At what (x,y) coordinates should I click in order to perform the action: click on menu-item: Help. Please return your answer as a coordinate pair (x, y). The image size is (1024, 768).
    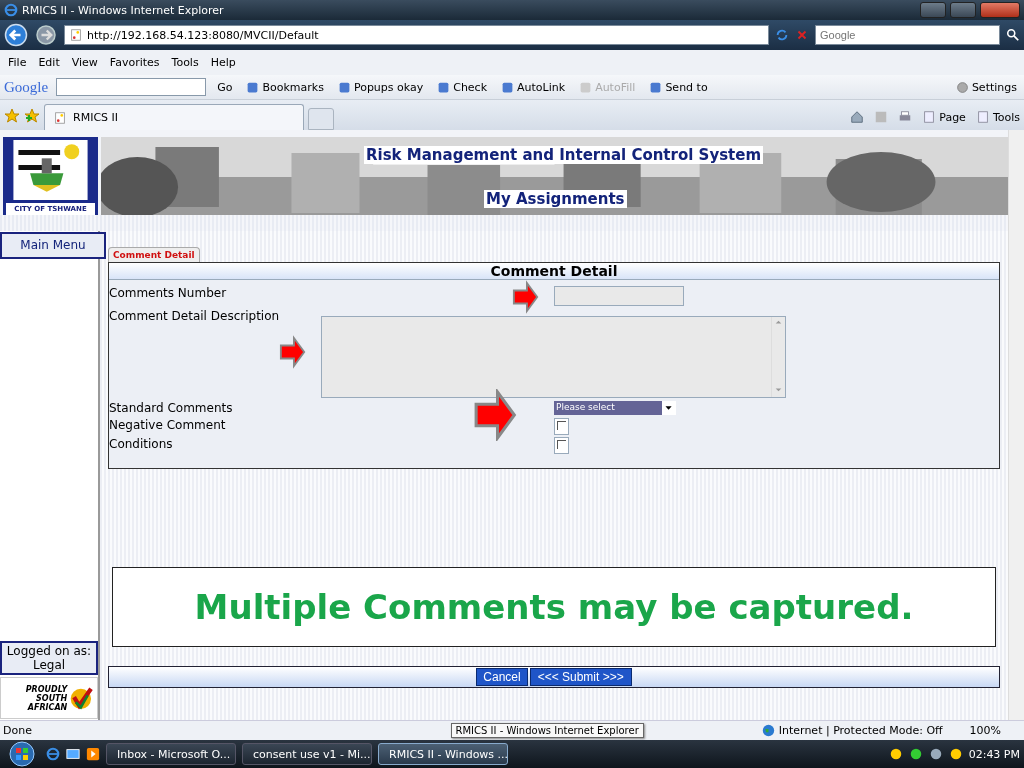
    Looking at the image, I should click on (223, 62).